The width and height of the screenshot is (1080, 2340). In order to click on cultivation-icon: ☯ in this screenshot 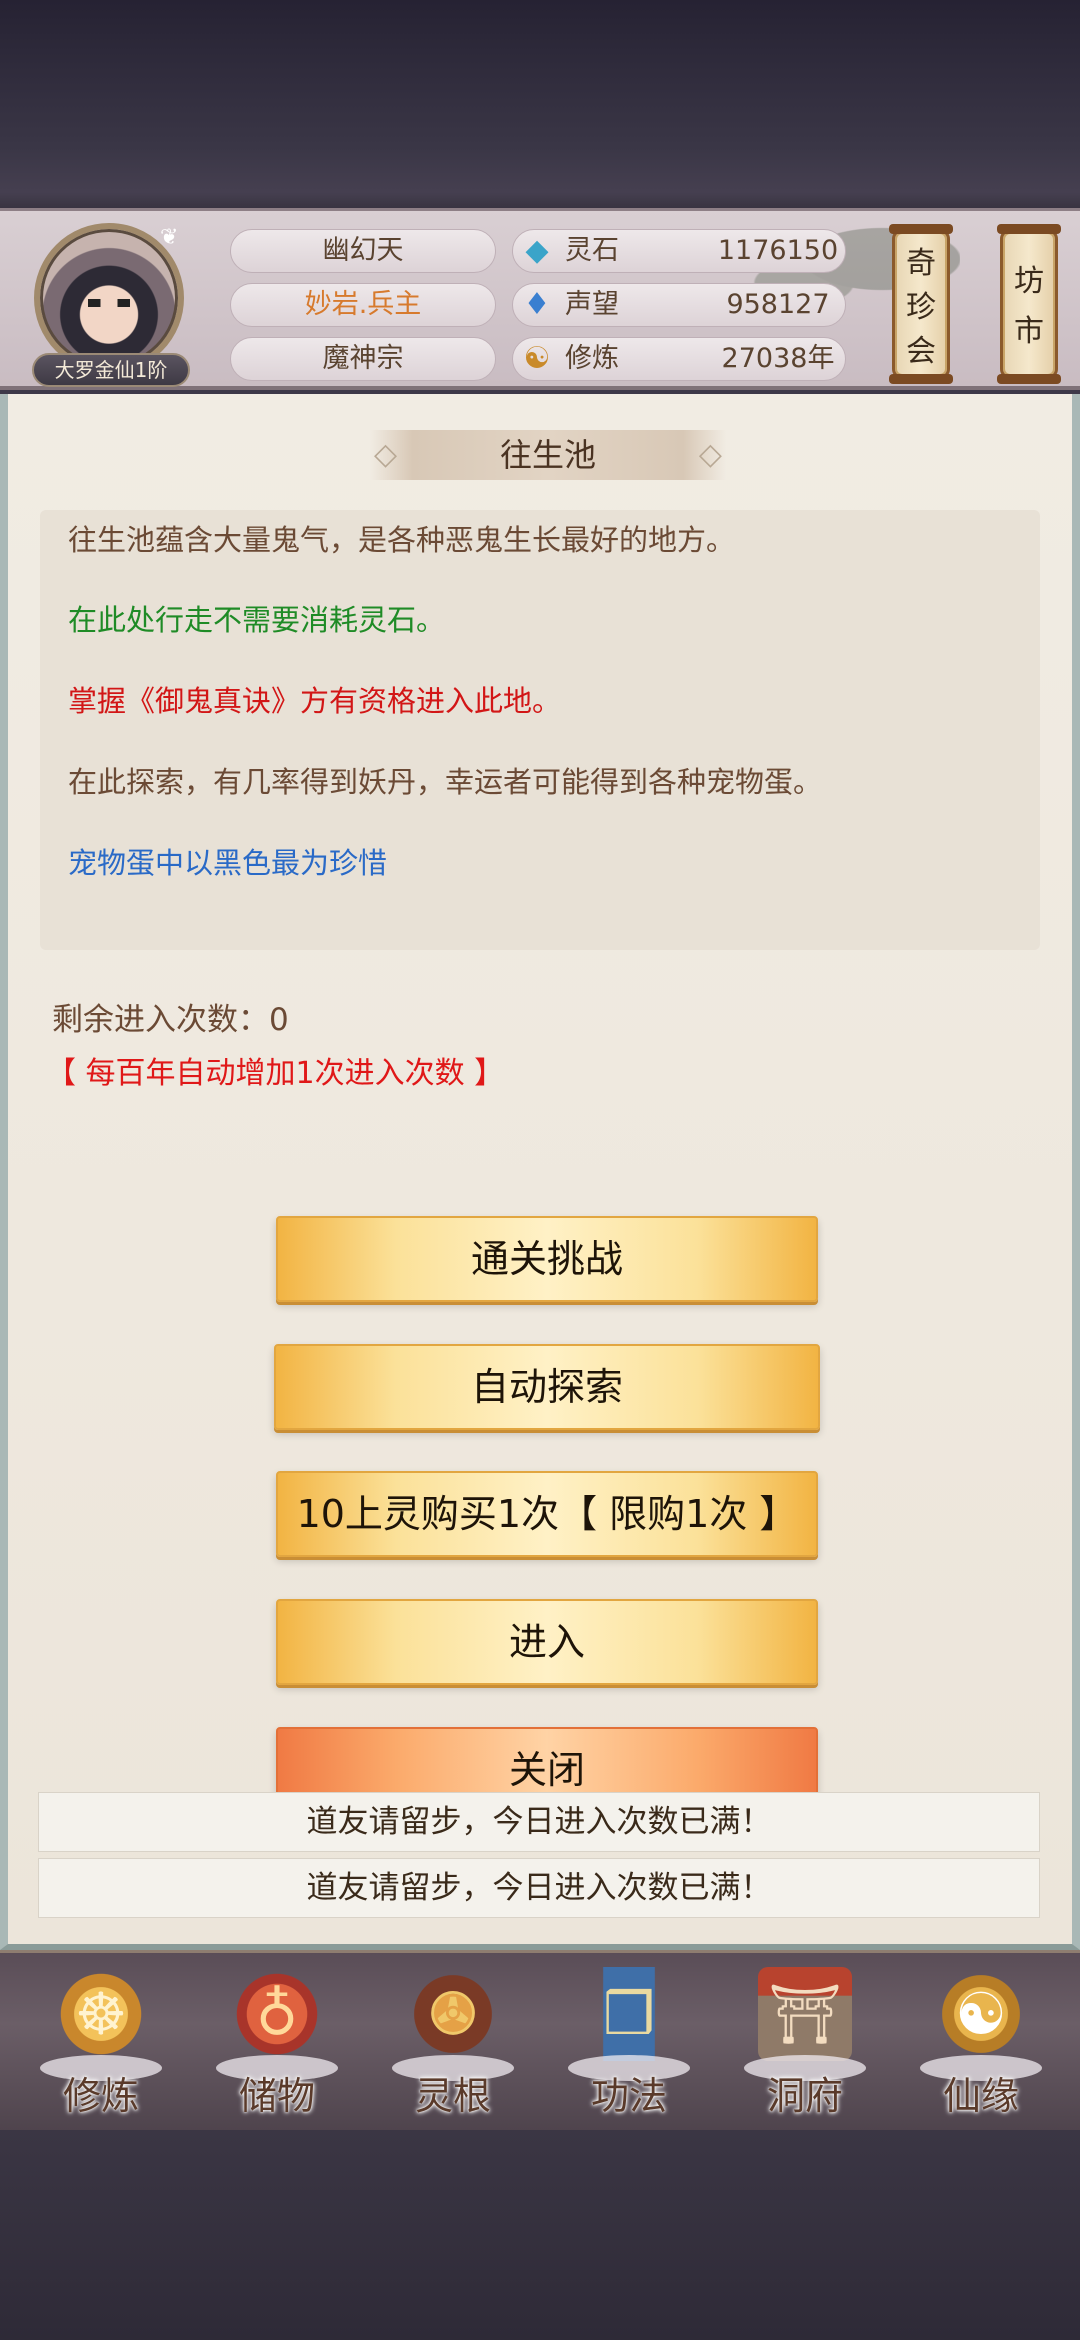, I will do `click(537, 358)`.